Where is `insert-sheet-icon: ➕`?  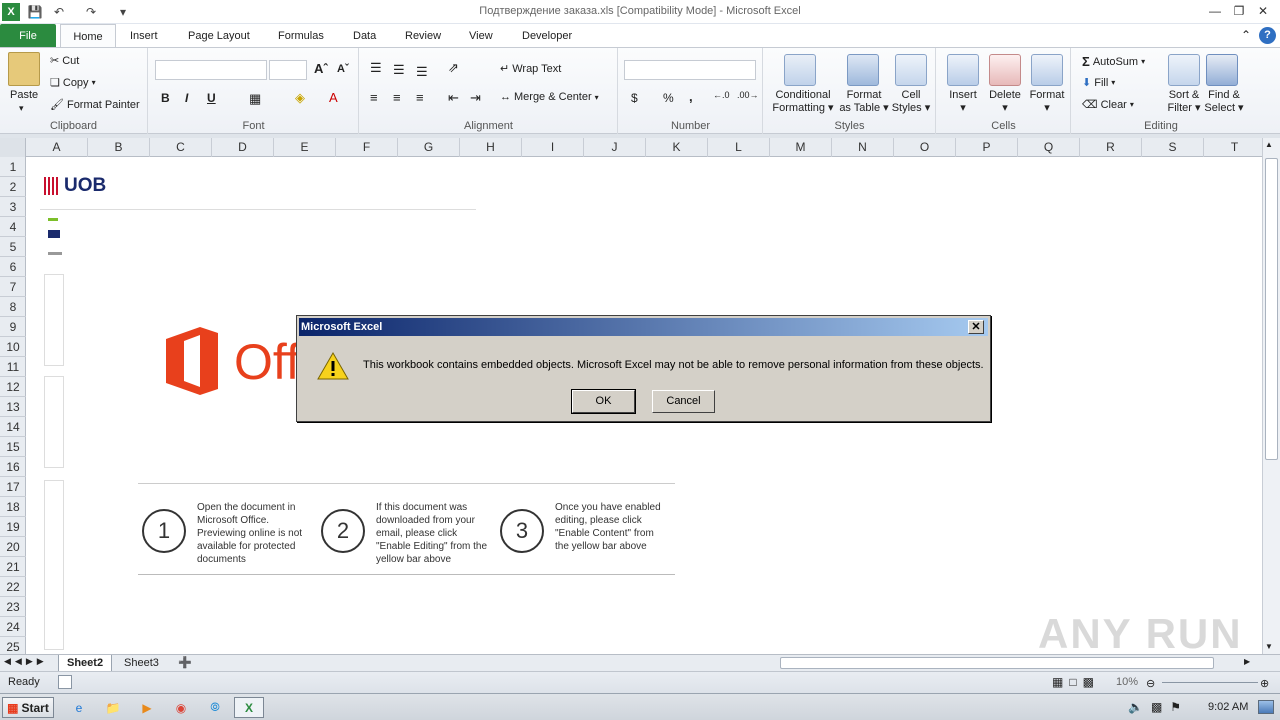
insert-sheet-icon: ➕ is located at coordinates (185, 662).